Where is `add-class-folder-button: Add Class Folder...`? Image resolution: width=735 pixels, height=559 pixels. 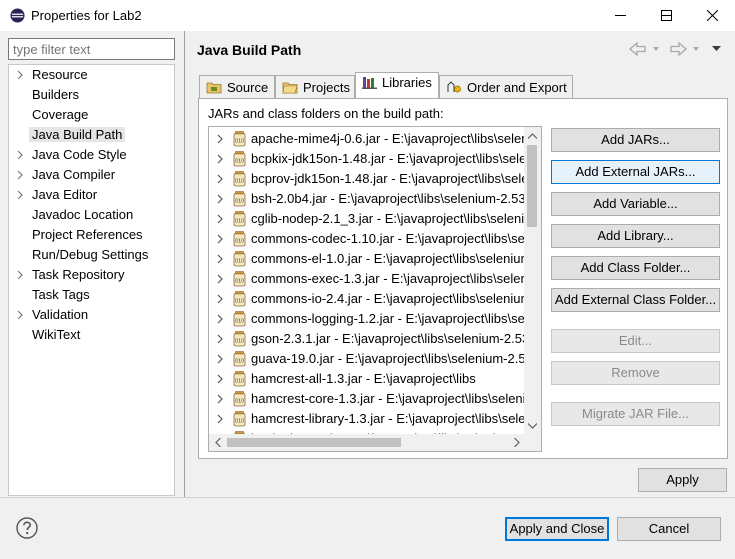 add-class-folder-button: Add Class Folder... is located at coordinates (635, 268).